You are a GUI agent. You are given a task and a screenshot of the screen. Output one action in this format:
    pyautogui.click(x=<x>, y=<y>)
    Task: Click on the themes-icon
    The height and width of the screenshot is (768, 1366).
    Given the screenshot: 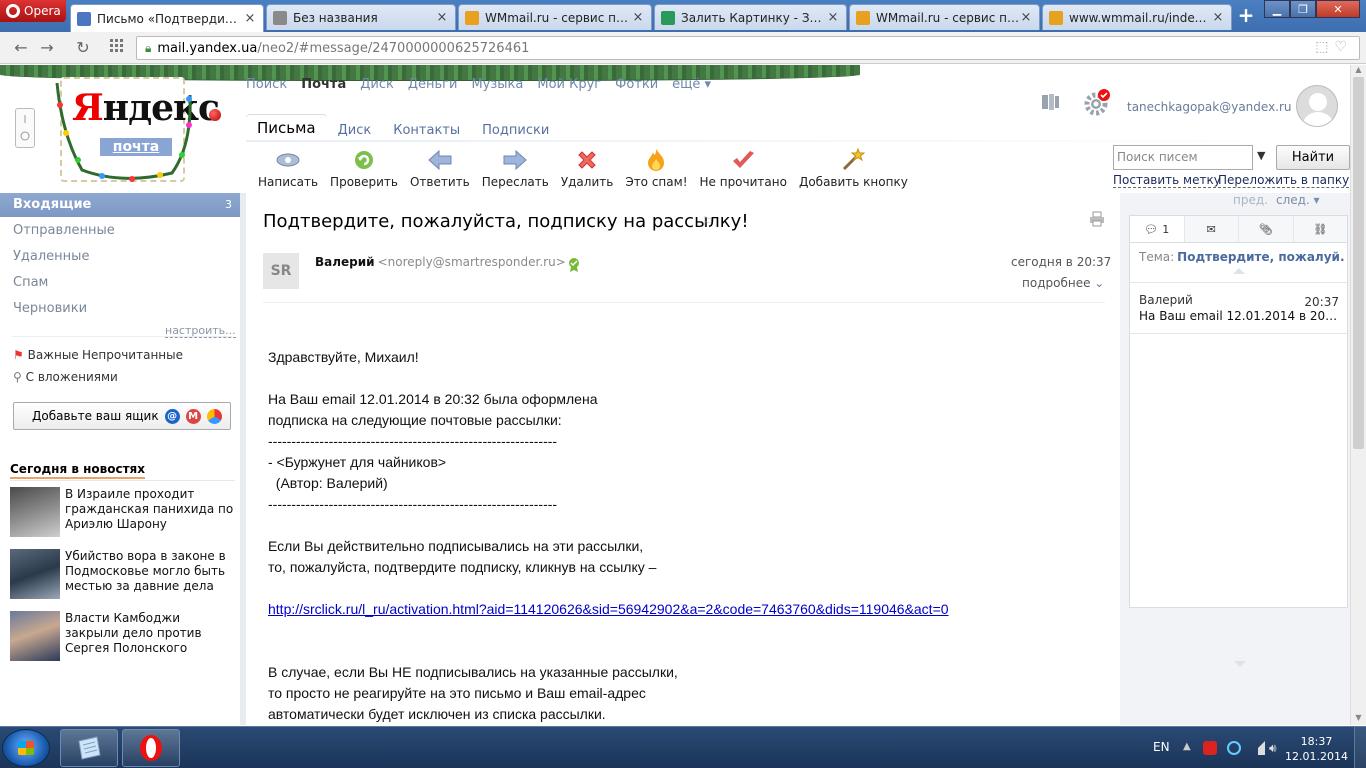 What is the action you would take?
    pyautogui.click(x=1051, y=102)
    